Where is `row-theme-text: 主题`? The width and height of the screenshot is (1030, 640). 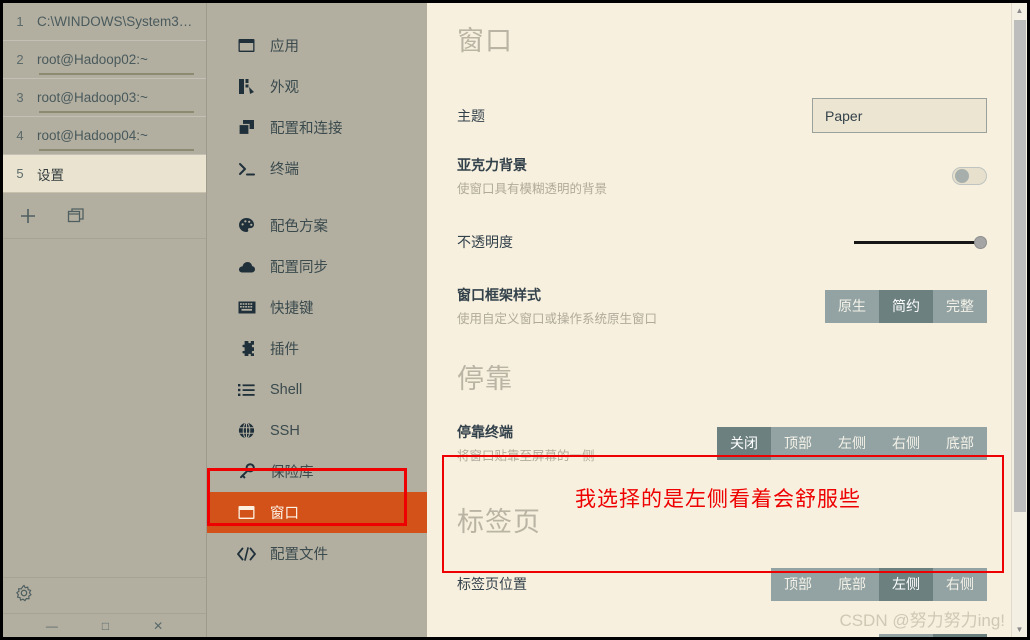 row-theme-text: 主题 is located at coordinates (471, 116).